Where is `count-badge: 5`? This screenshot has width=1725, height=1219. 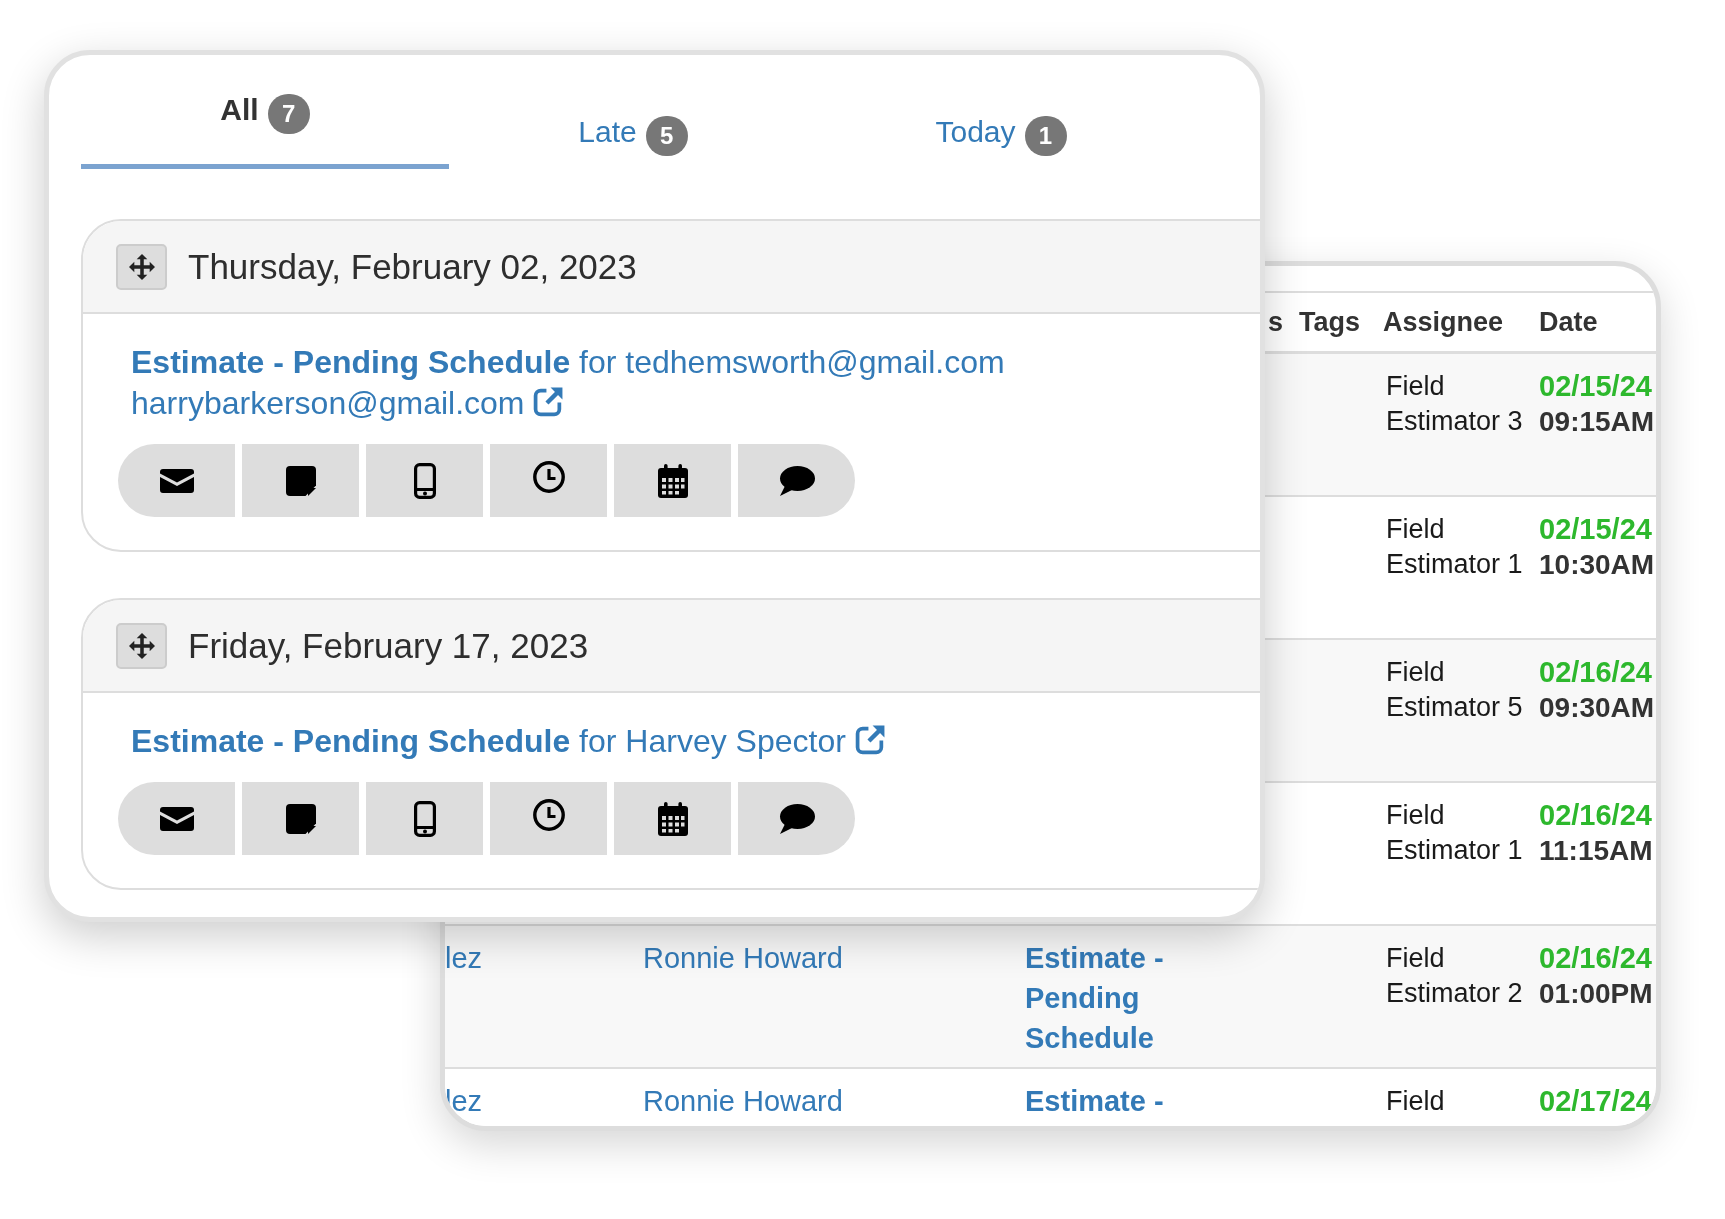 count-badge: 5 is located at coordinates (666, 136).